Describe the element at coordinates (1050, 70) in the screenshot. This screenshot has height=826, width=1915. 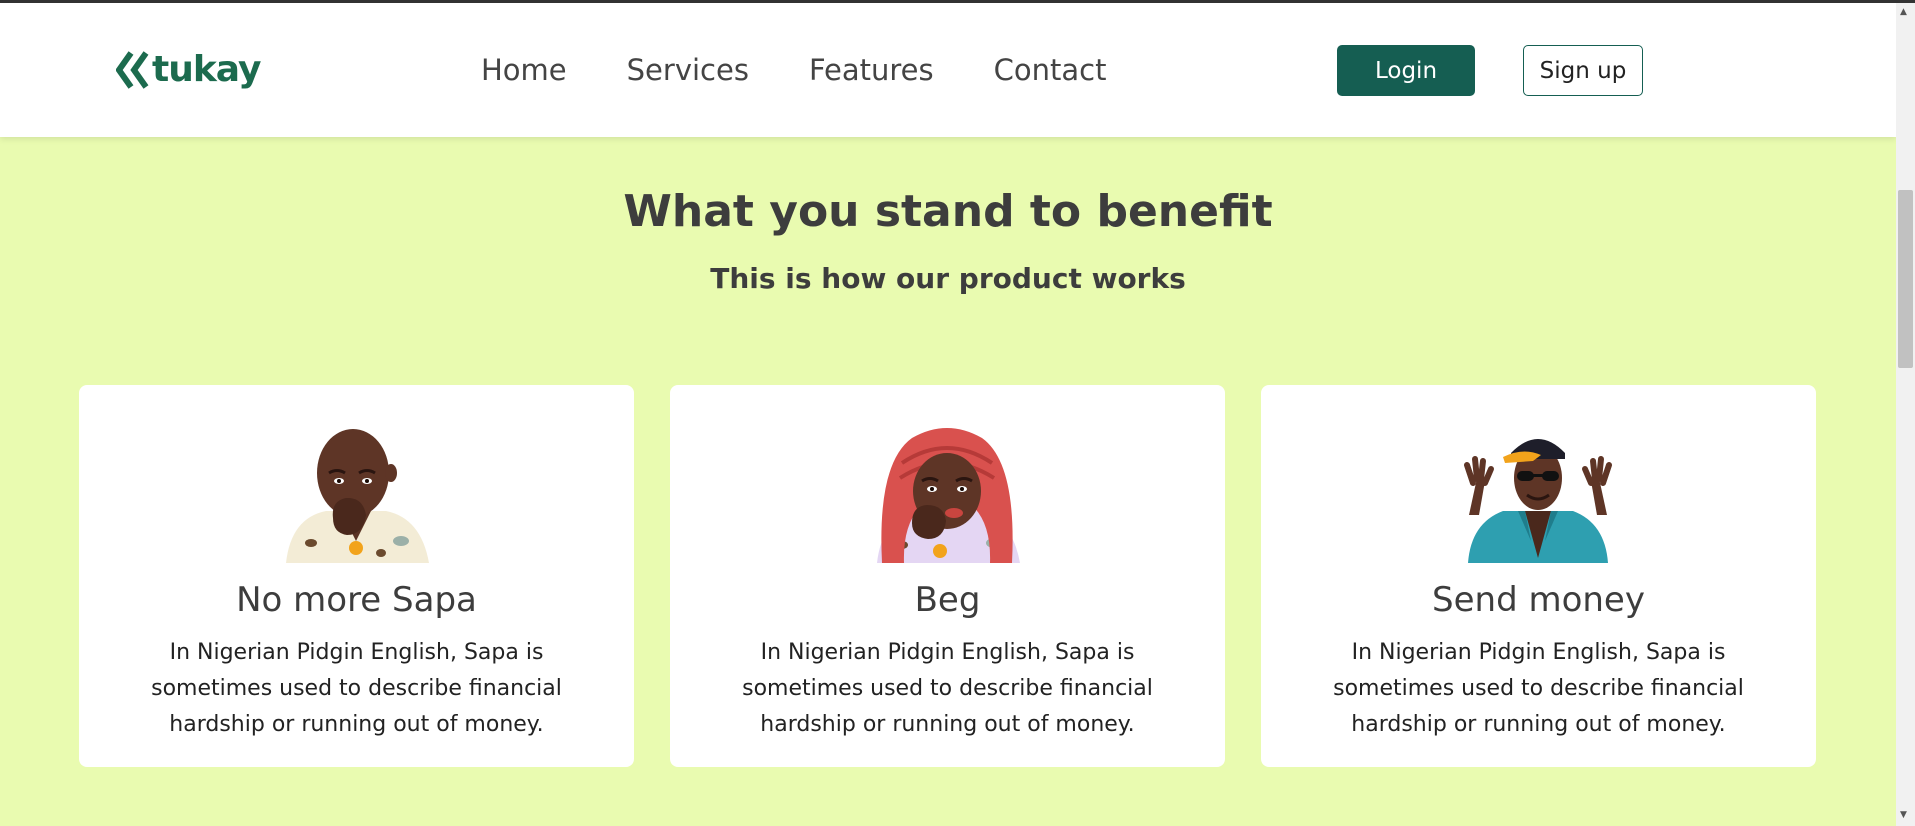
I see `nav-contact-link: Contact` at that location.